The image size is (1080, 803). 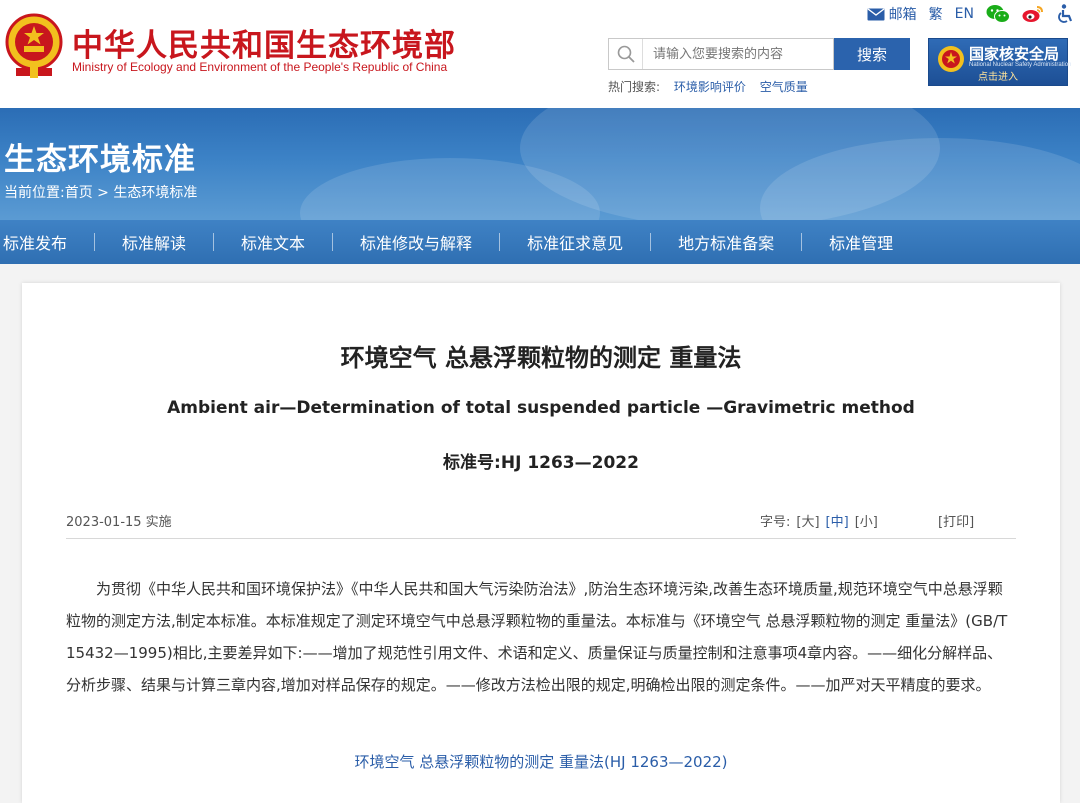 What do you see at coordinates (79, 193) in the screenshot?
I see `breadcrumb-home: 首页` at bounding box center [79, 193].